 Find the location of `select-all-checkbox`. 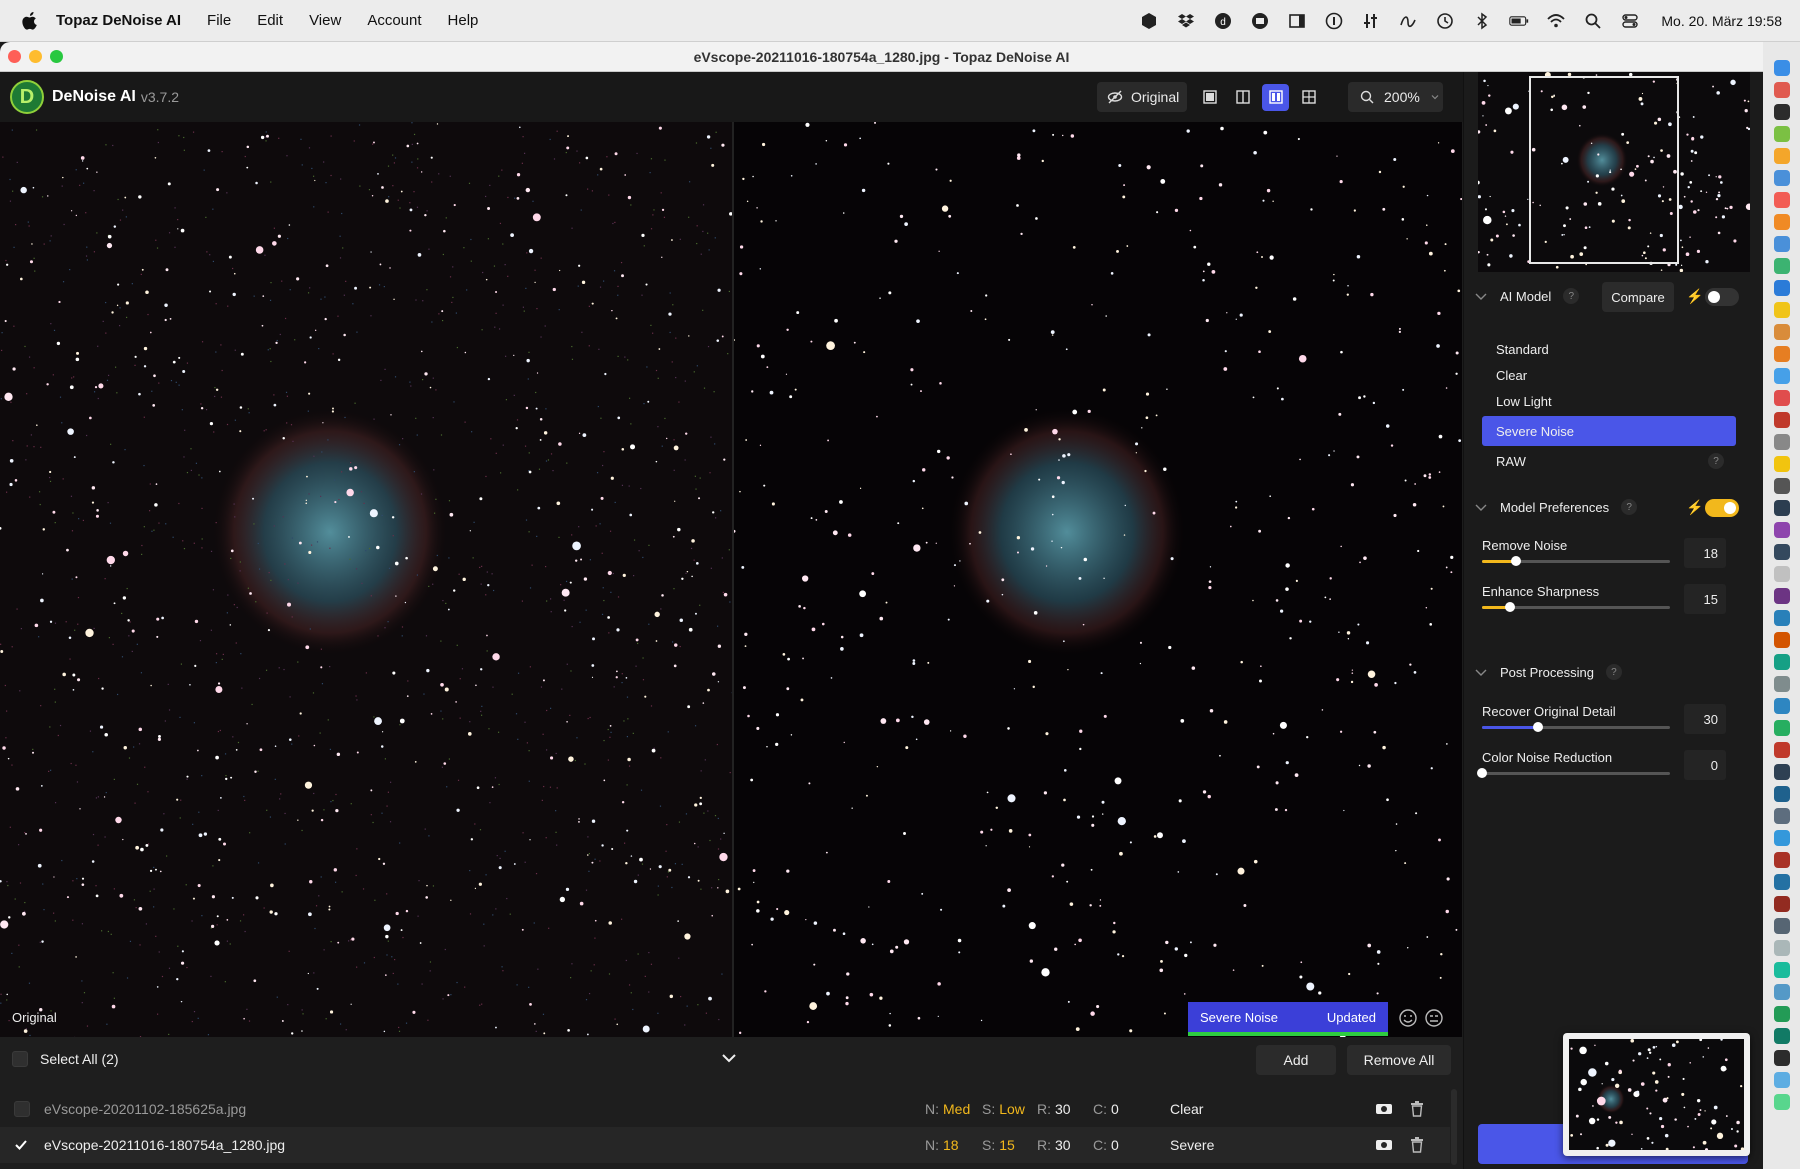

select-all-checkbox is located at coordinates (20, 1059).